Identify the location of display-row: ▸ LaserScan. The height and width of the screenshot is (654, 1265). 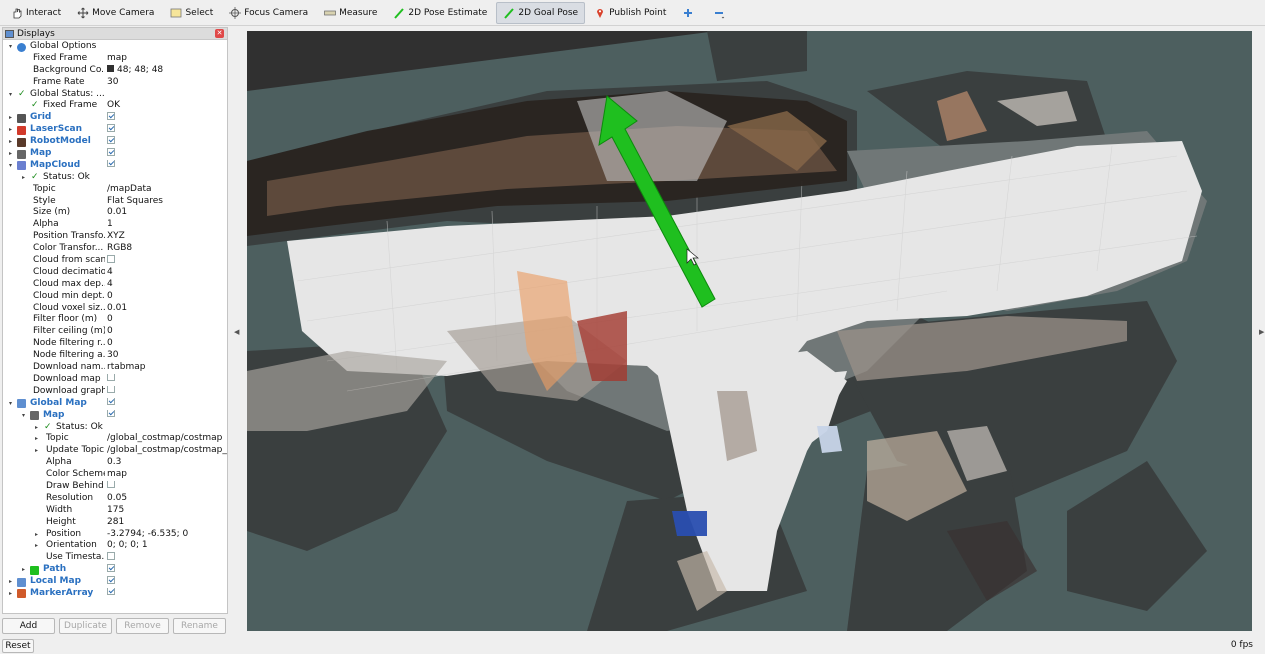
(115, 130).